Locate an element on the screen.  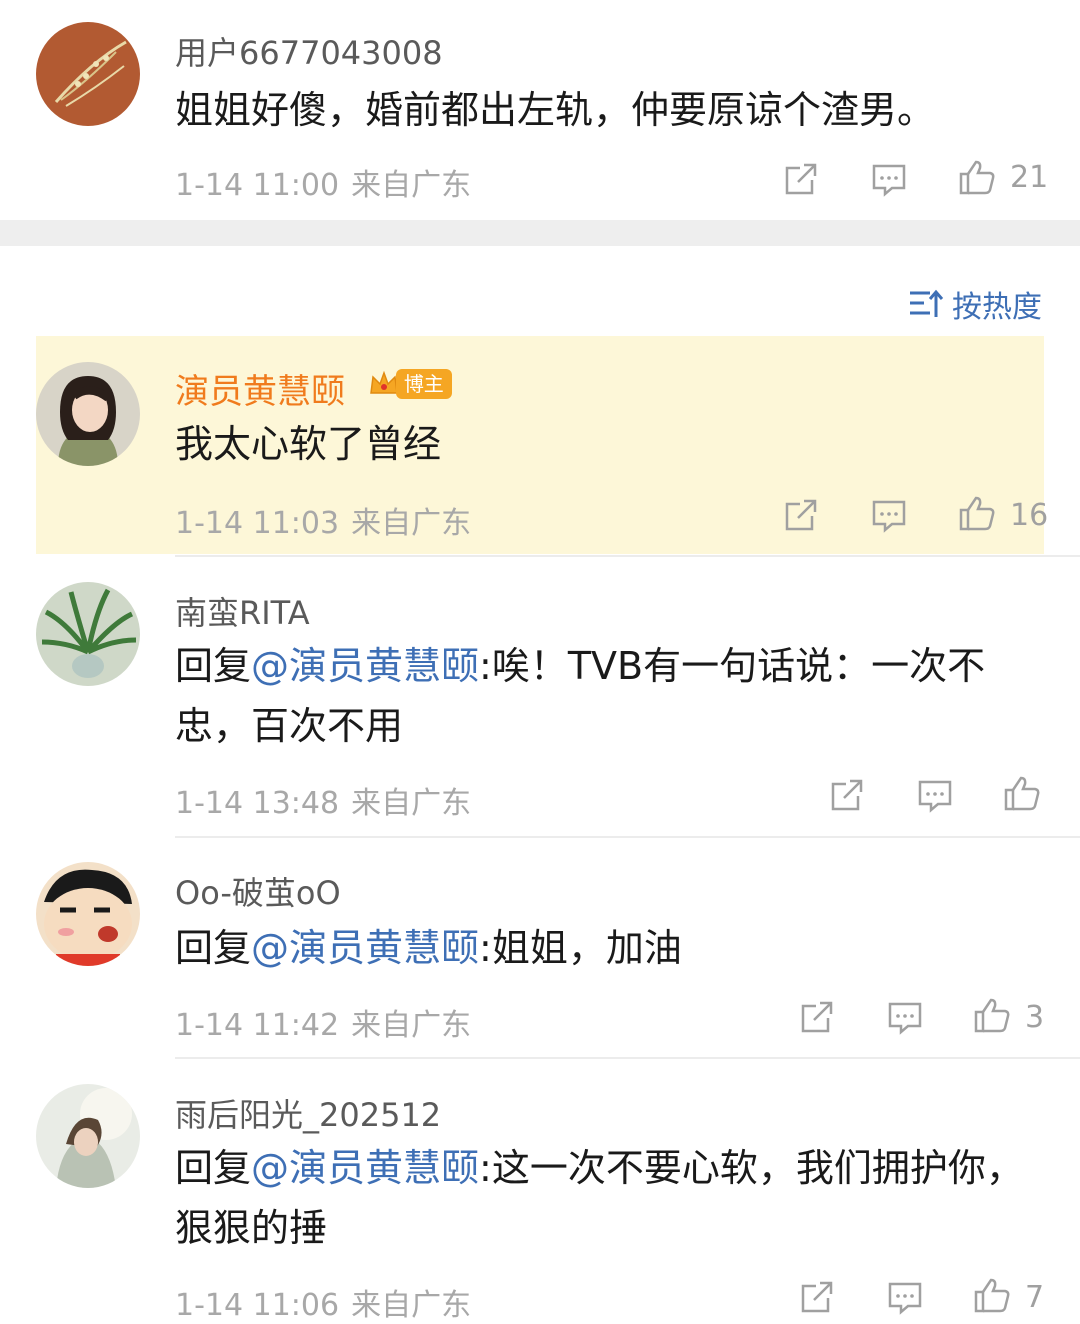
sort-toggle: 按热度 is located at coordinates (975, 304).